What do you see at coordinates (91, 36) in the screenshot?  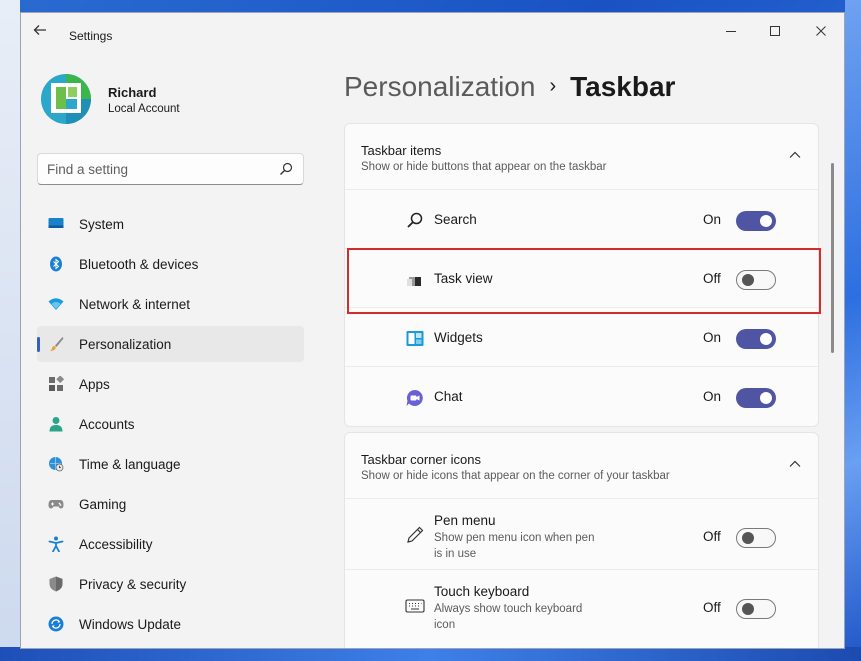 I see `window-title: Settings` at bounding box center [91, 36].